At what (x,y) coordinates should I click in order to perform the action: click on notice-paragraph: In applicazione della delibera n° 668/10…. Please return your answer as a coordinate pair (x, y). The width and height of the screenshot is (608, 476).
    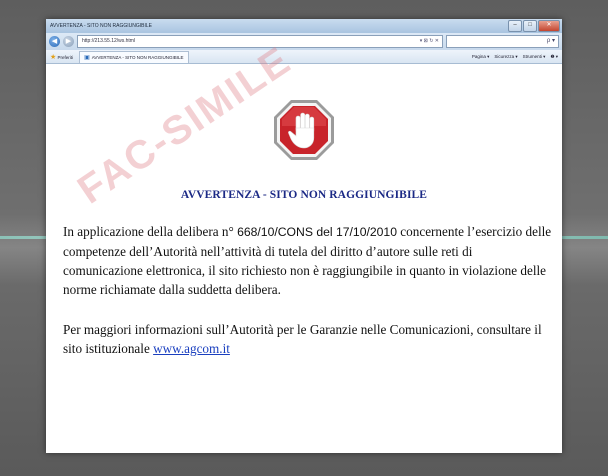
    Looking at the image, I should click on (308, 260).